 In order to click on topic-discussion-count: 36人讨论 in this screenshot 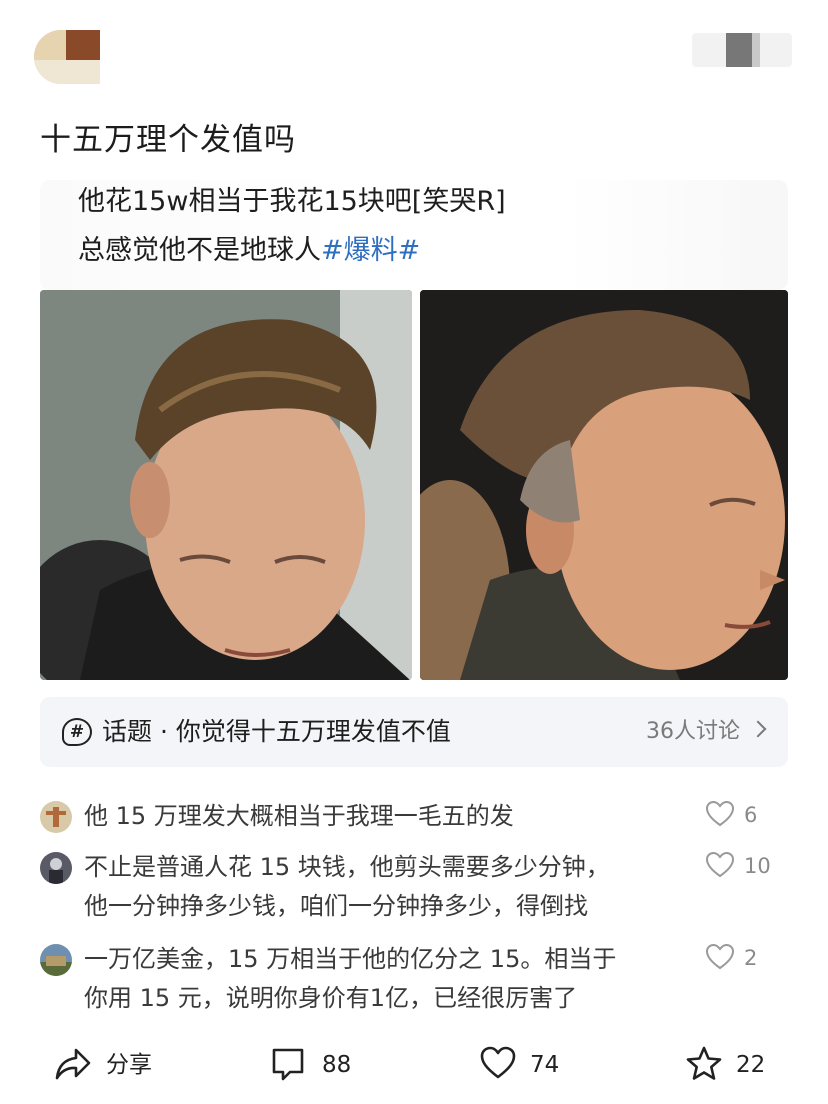, I will do `click(693, 731)`.